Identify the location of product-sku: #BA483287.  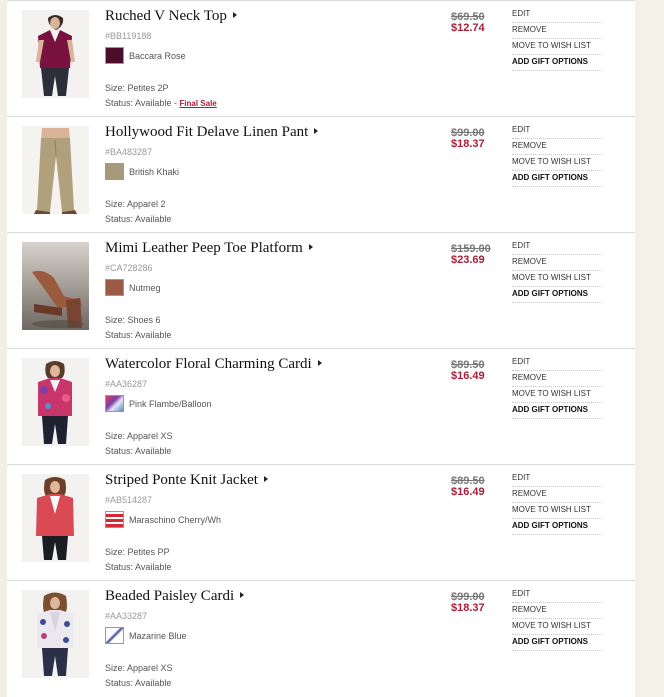
(129, 152).